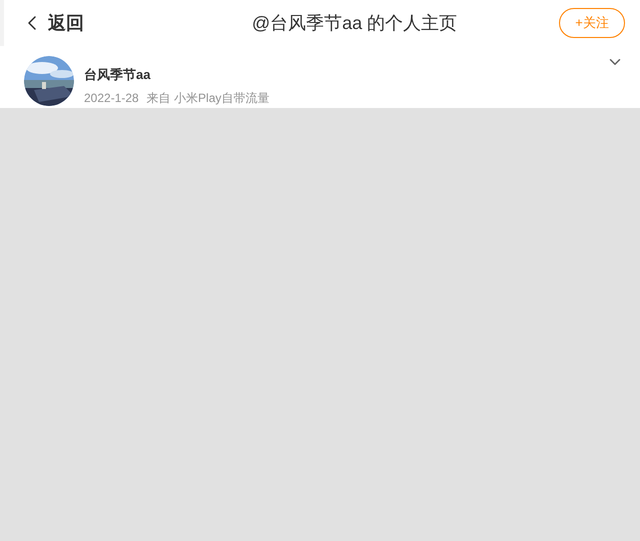 The width and height of the screenshot is (640, 541). Describe the element at coordinates (340, 74) in the screenshot. I see `author-name: 台风季节aa` at that location.